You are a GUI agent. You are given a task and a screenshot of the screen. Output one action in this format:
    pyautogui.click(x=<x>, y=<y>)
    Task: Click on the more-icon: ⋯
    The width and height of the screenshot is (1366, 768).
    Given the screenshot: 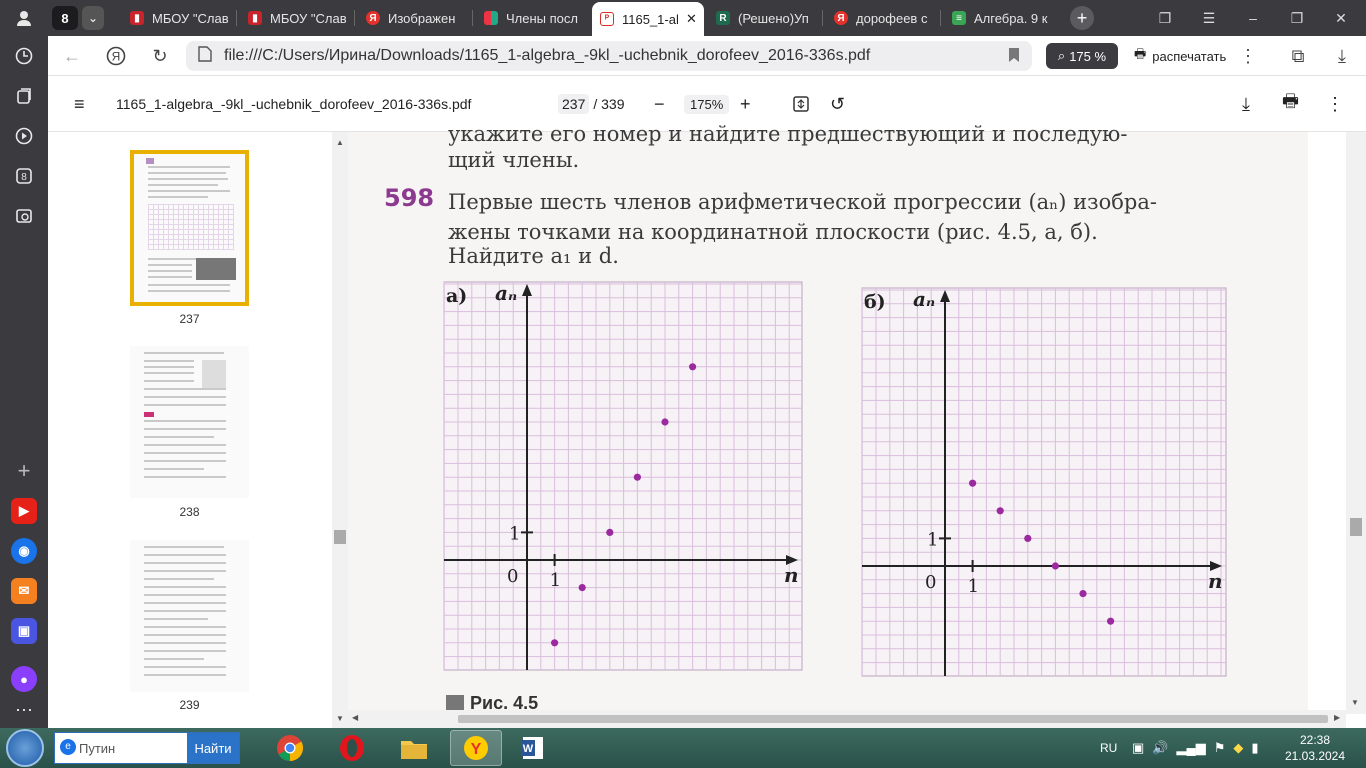 What is the action you would take?
    pyautogui.click(x=24, y=710)
    